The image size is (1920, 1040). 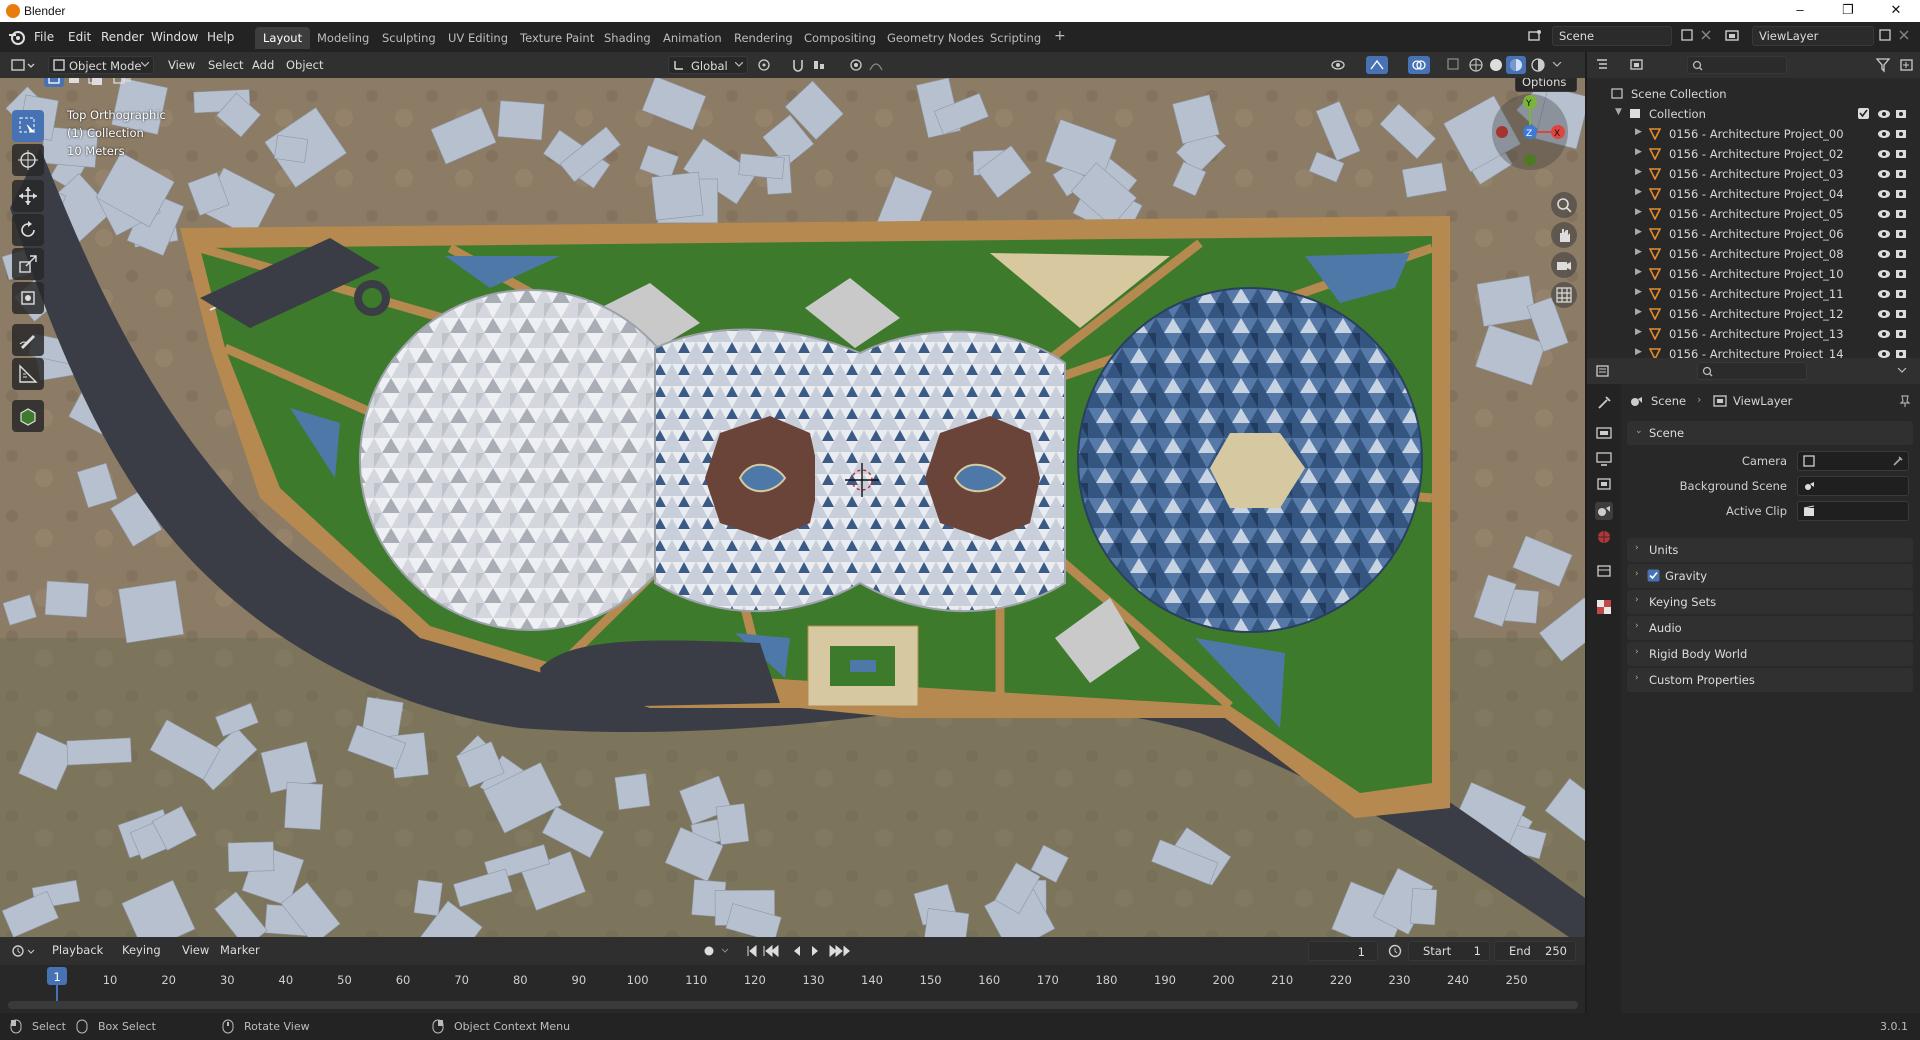 I want to click on outliner-item: ▶ 0156 - Architecture Project_06, so click(x=1753, y=234).